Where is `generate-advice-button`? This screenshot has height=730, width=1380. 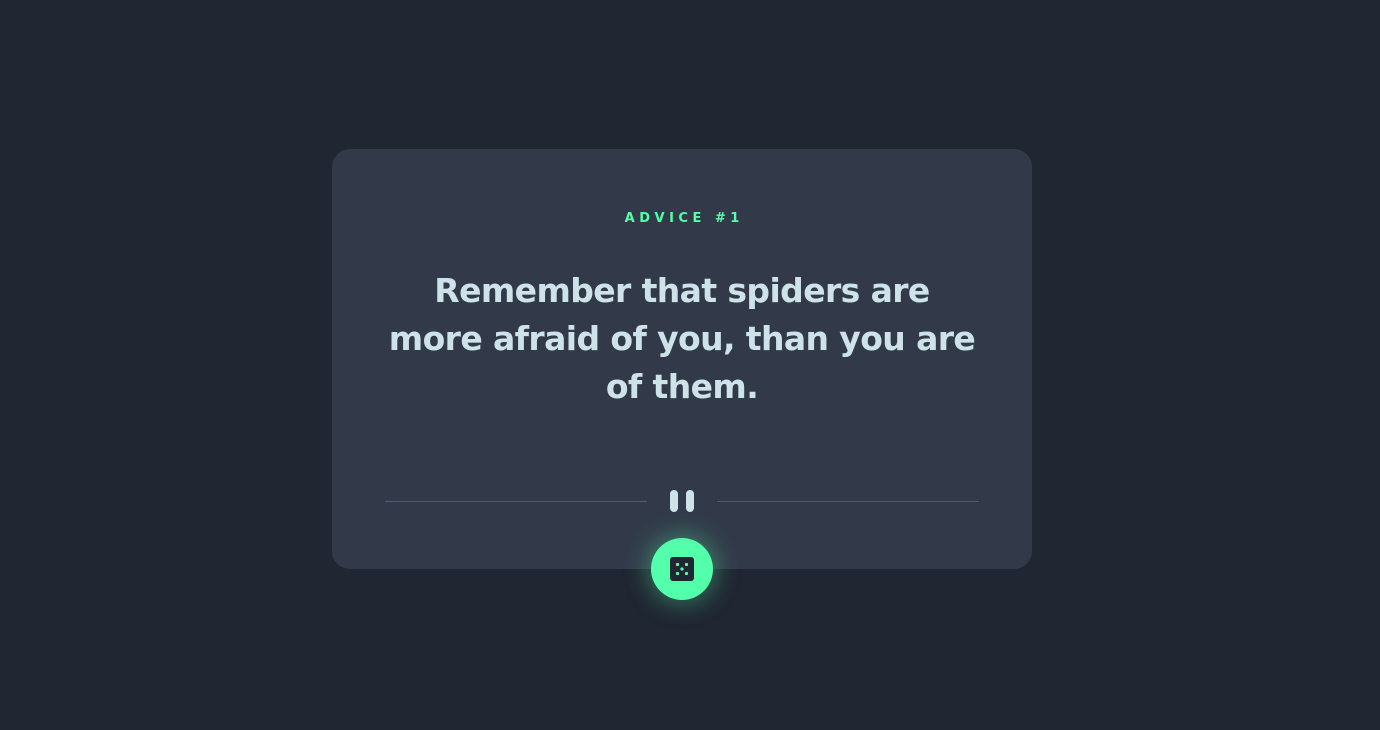 generate-advice-button is located at coordinates (682, 569).